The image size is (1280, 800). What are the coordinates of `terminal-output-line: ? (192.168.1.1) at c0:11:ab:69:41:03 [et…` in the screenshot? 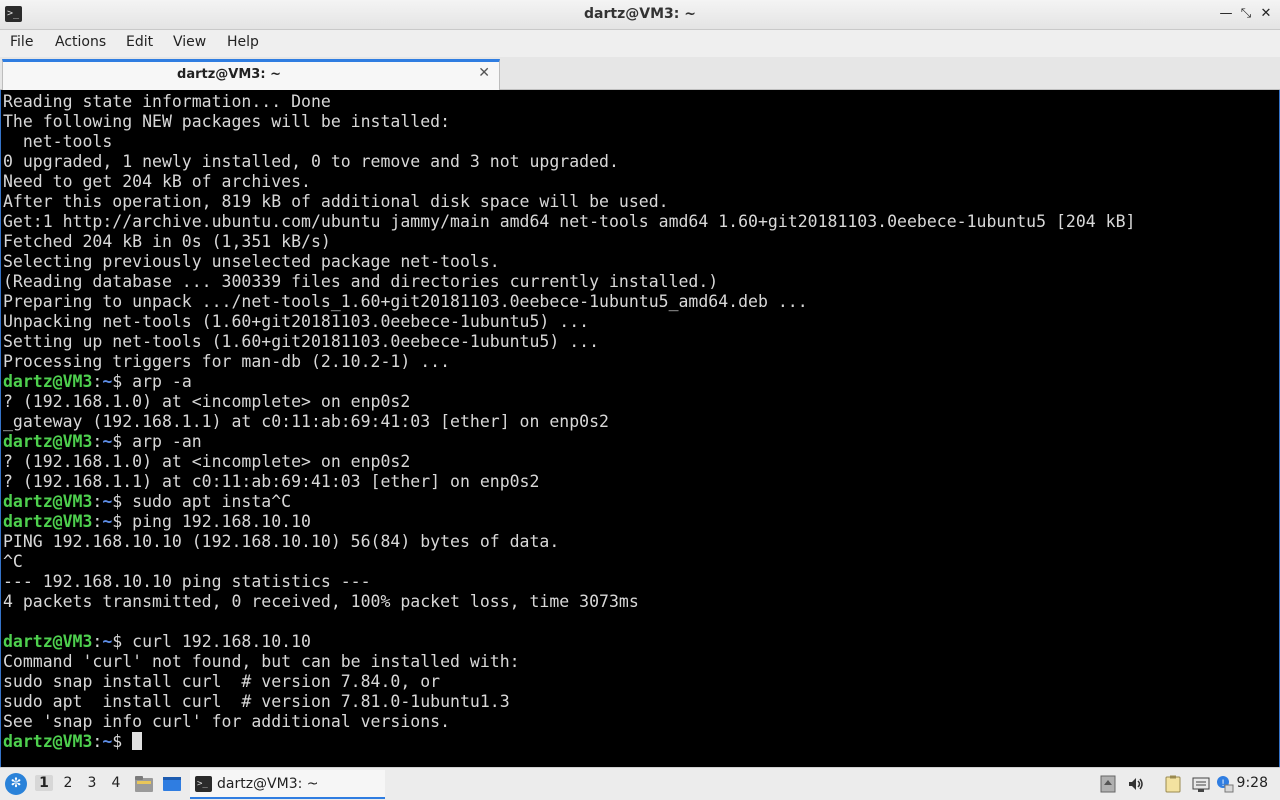 It's located at (271, 481).